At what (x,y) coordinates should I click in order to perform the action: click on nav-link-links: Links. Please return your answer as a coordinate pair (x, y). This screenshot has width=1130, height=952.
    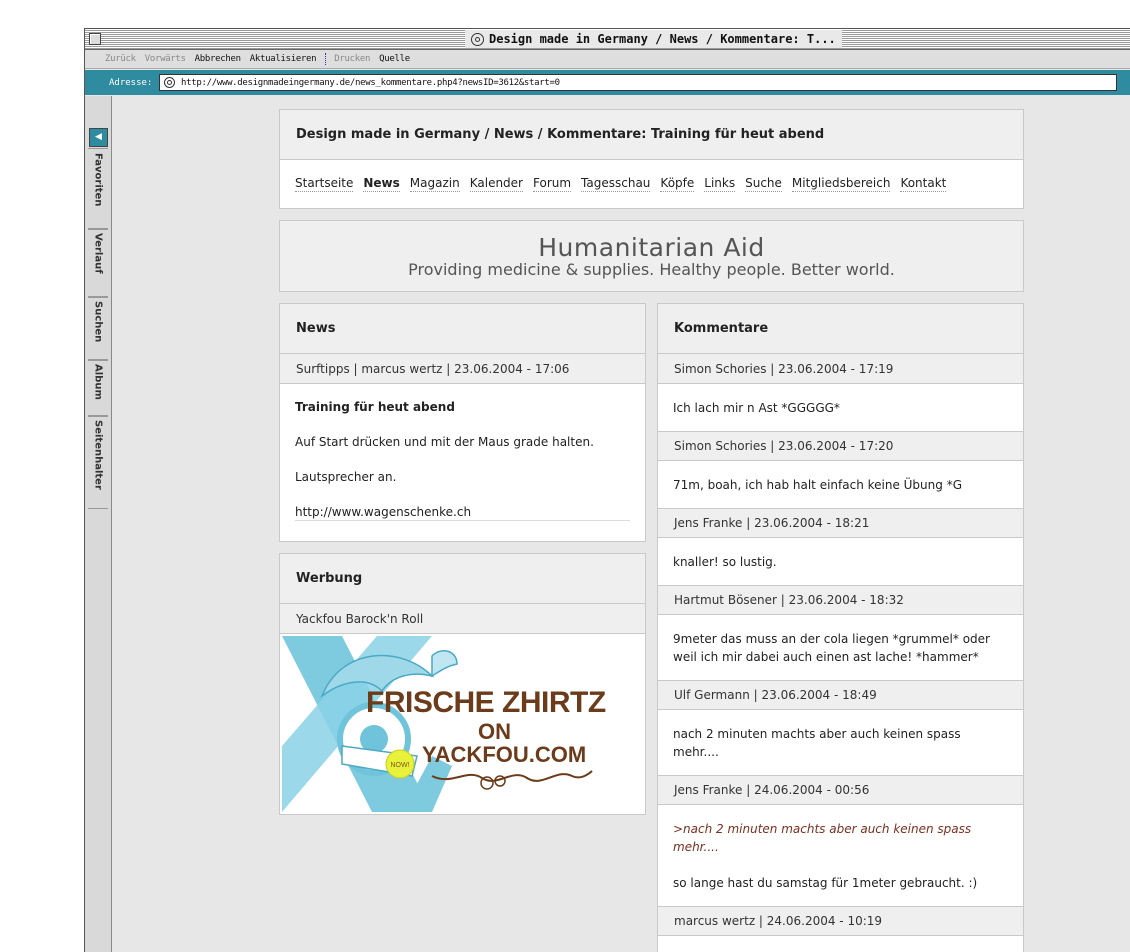
    Looking at the image, I should click on (720, 184).